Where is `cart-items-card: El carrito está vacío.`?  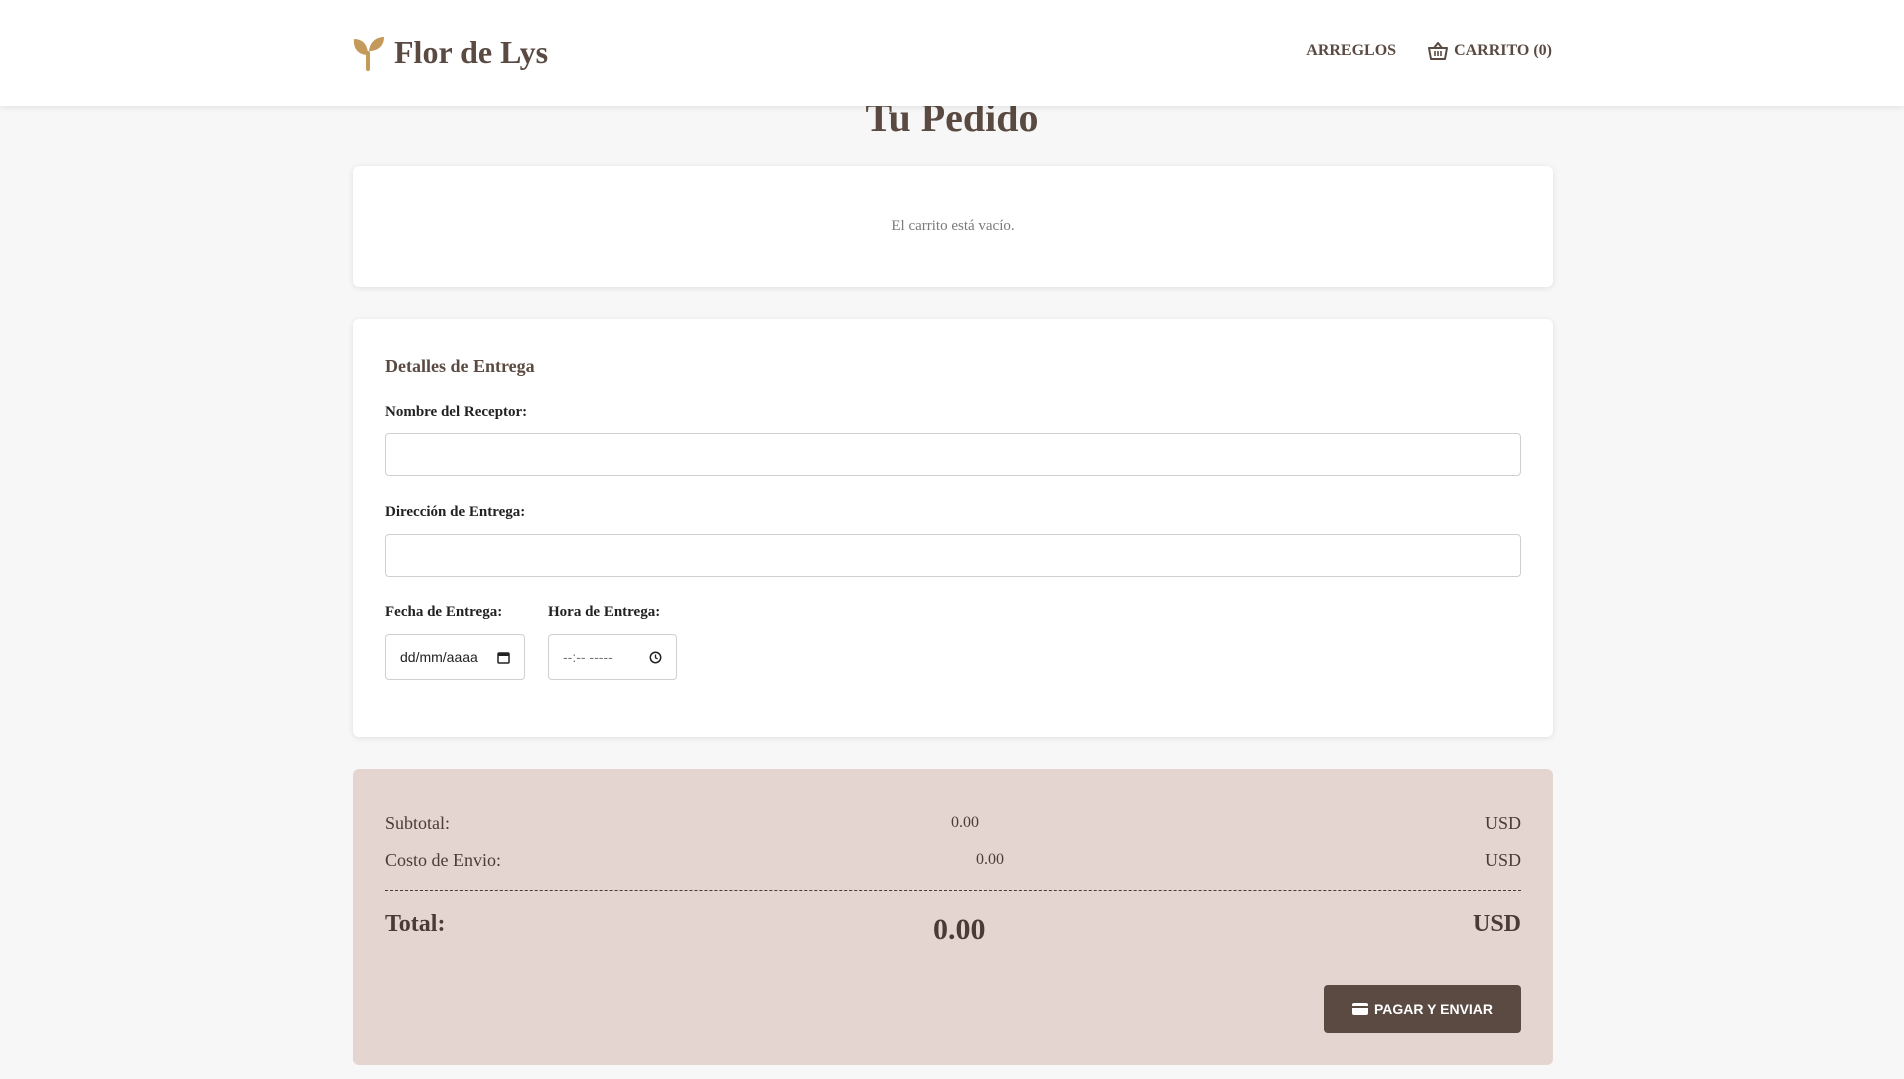
cart-items-card: El carrito está vacío. is located at coordinates (953, 226).